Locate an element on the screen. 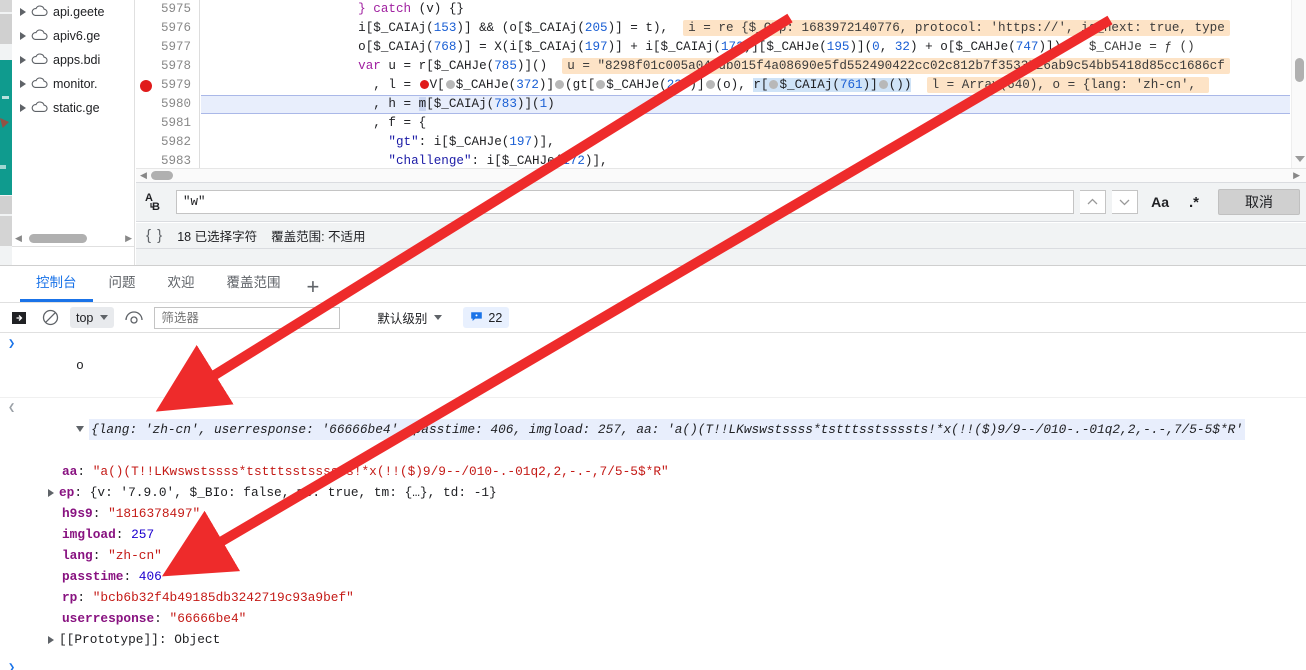  nav-tree-item-1: apiv6.ge is located at coordinates (73, 36).